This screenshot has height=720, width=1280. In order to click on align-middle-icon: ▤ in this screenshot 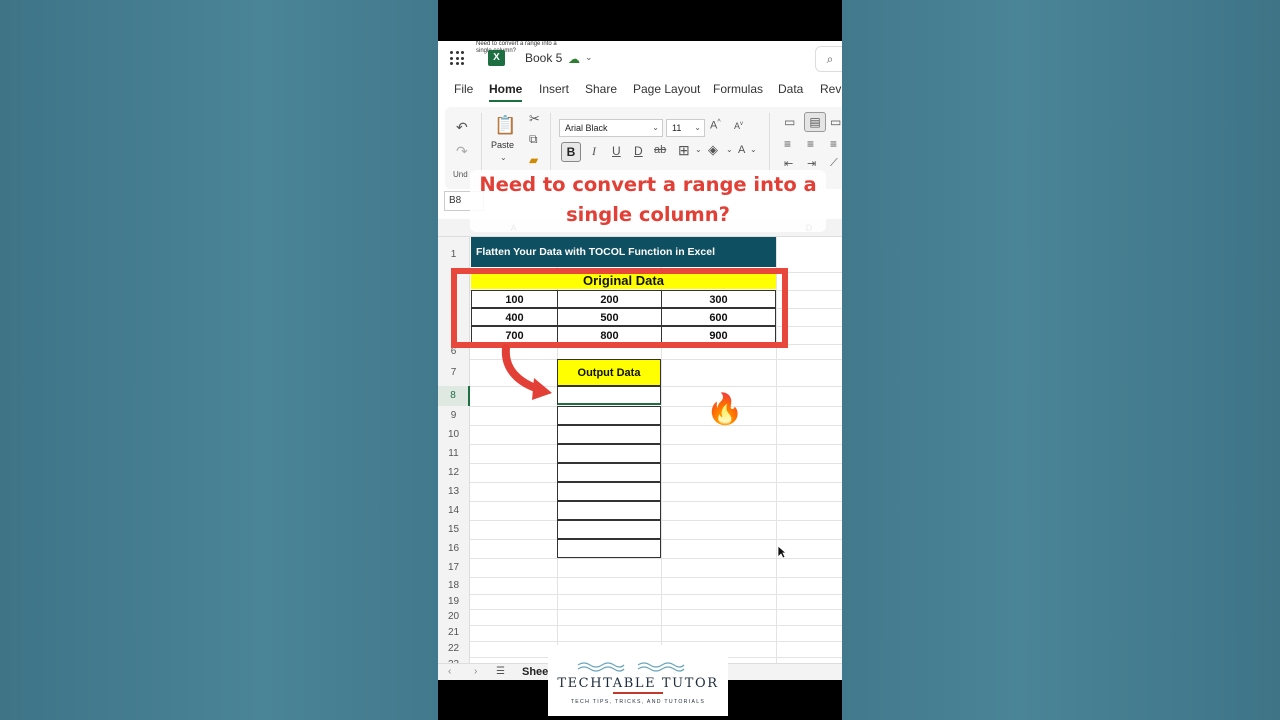, I will do `click(815, 122)`.